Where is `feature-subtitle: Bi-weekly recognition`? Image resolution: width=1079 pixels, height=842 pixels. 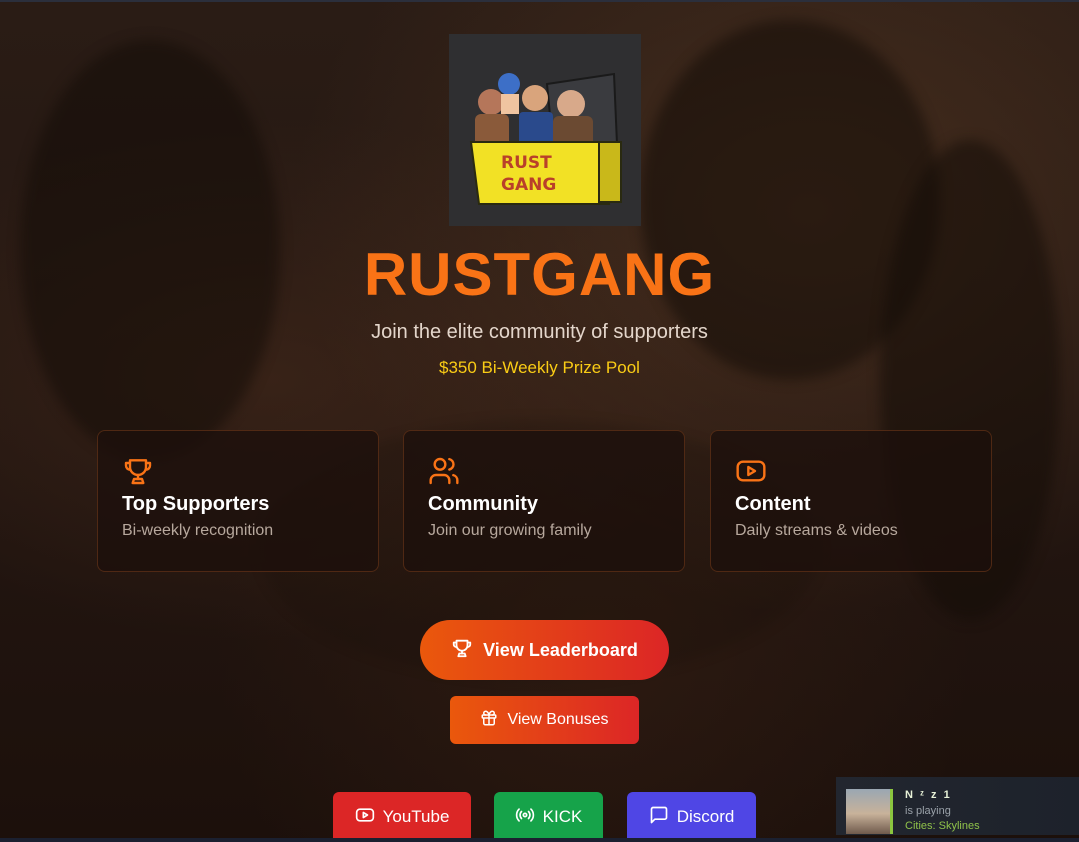 feature-subtitle: Bi-weekly recognition is located at coordinates (198, 530).